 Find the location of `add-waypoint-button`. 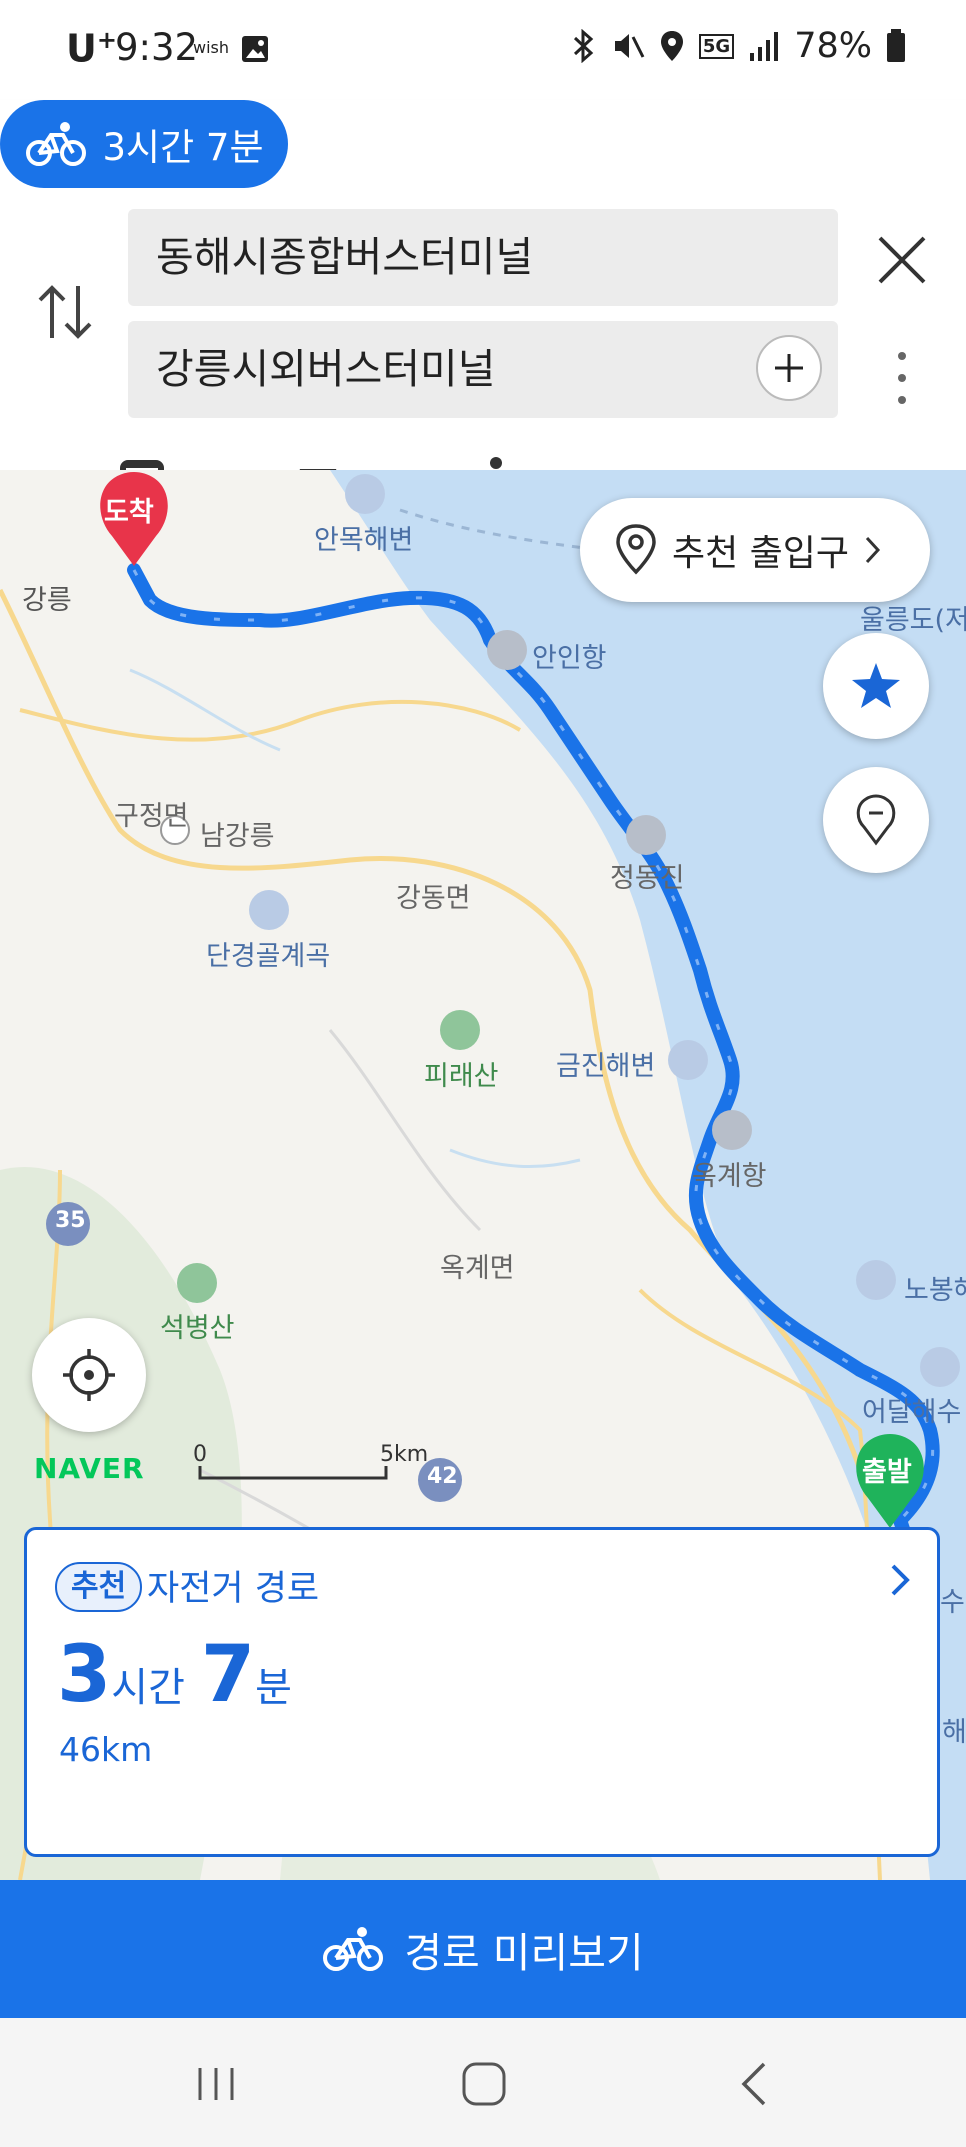

add-waypoint-button is located at coordinates (789, 368).